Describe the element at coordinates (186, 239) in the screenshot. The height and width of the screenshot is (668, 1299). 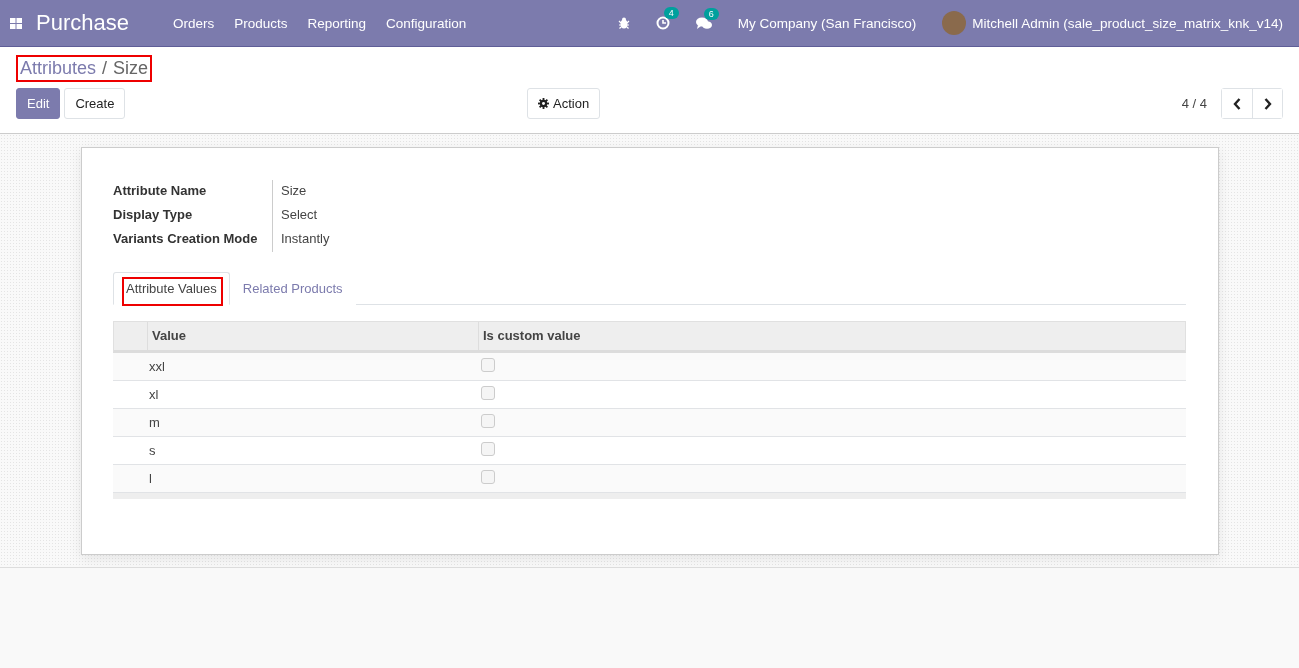
I see `field-label: Variants Creation Mode` at that location.